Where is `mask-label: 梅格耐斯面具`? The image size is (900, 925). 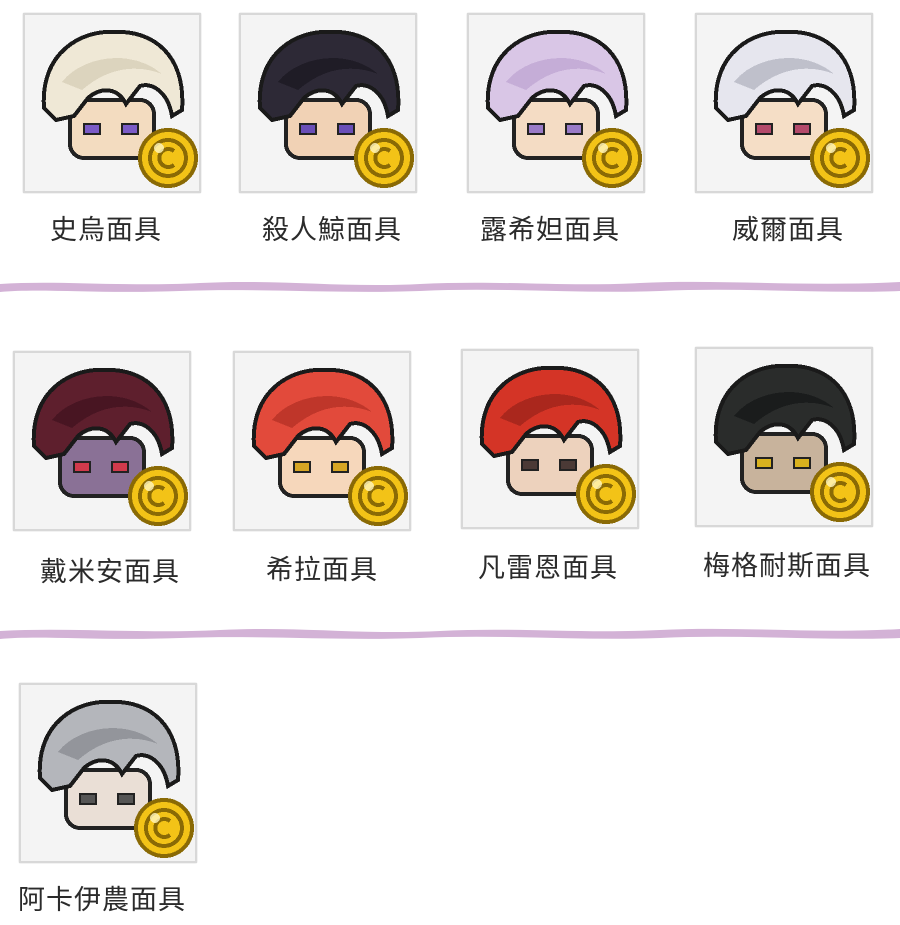
mask-label: 梅格耐斯面具 is located at coordinates (787, 566).